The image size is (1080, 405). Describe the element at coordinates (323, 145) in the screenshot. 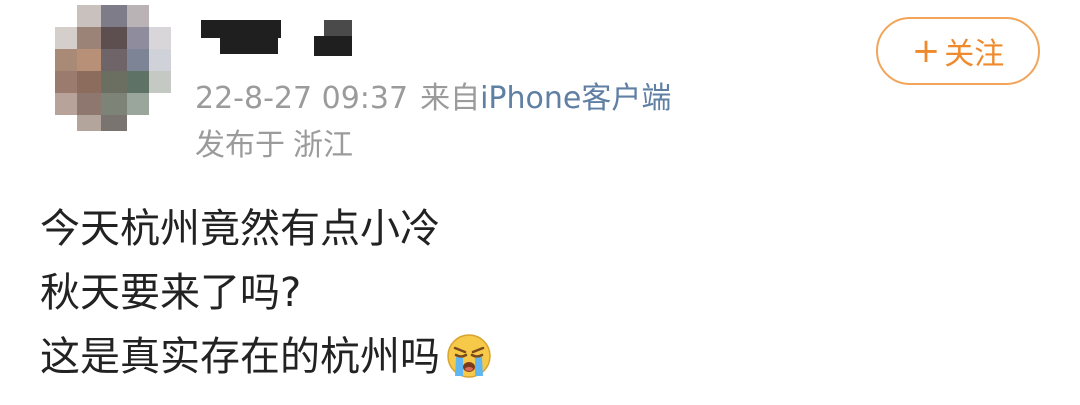

I see `location-value: 浙江` at that location.